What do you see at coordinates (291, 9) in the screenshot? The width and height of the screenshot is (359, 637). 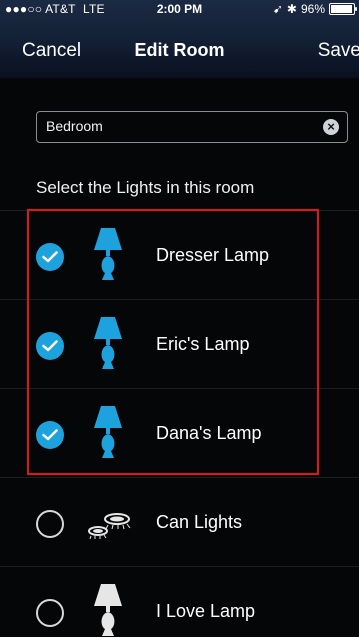 I see `bluetooth-icon: ✱` at bounding box center [291, 9].